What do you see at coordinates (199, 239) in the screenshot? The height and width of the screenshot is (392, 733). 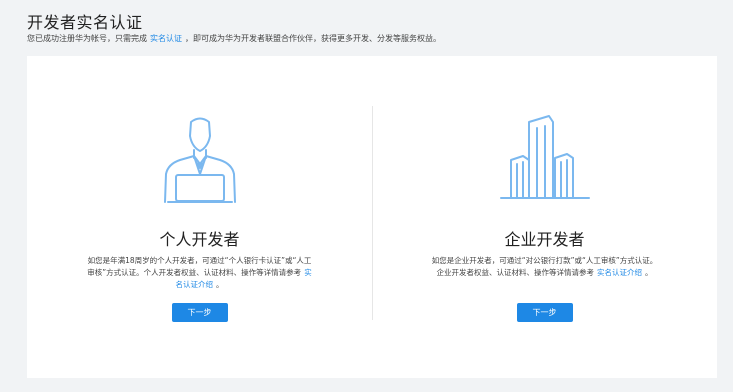 I see `personal-card-title: 个人开发者` at bounding box center [199, 239].